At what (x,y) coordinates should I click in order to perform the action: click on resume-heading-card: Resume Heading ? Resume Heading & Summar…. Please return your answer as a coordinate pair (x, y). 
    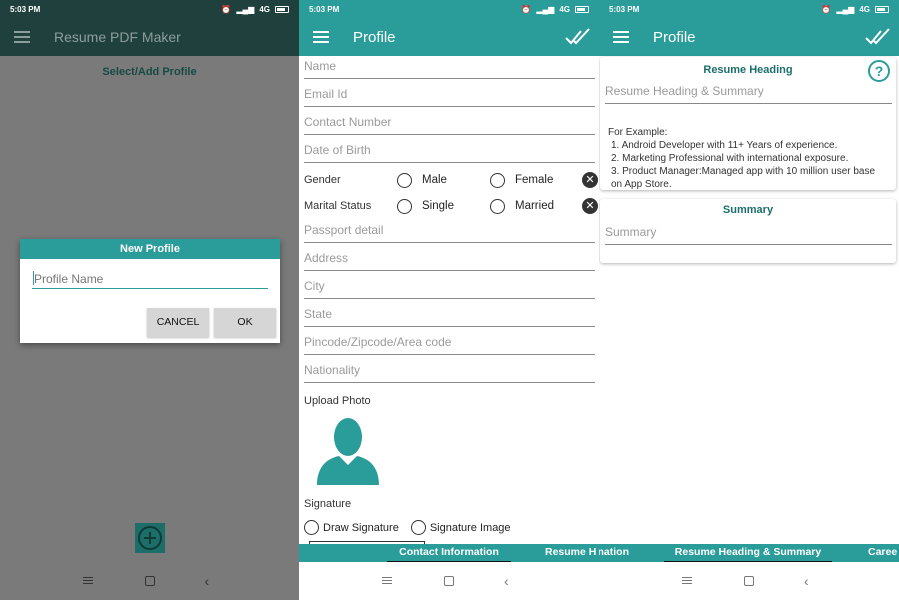
    Looking at the image, I should click on (748, 123).